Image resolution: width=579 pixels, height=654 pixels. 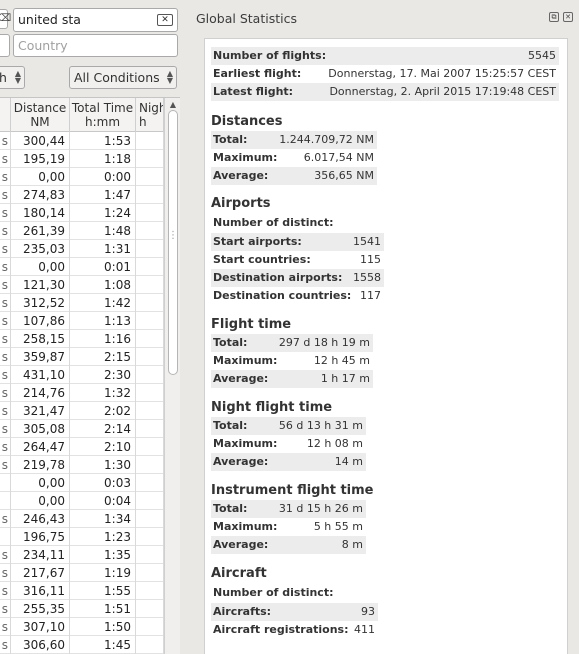 What do you see at coordinates (90, 285) in the screenshot?
I see `table-row: s 121,30 1:08` at bounding box center [90, 285].